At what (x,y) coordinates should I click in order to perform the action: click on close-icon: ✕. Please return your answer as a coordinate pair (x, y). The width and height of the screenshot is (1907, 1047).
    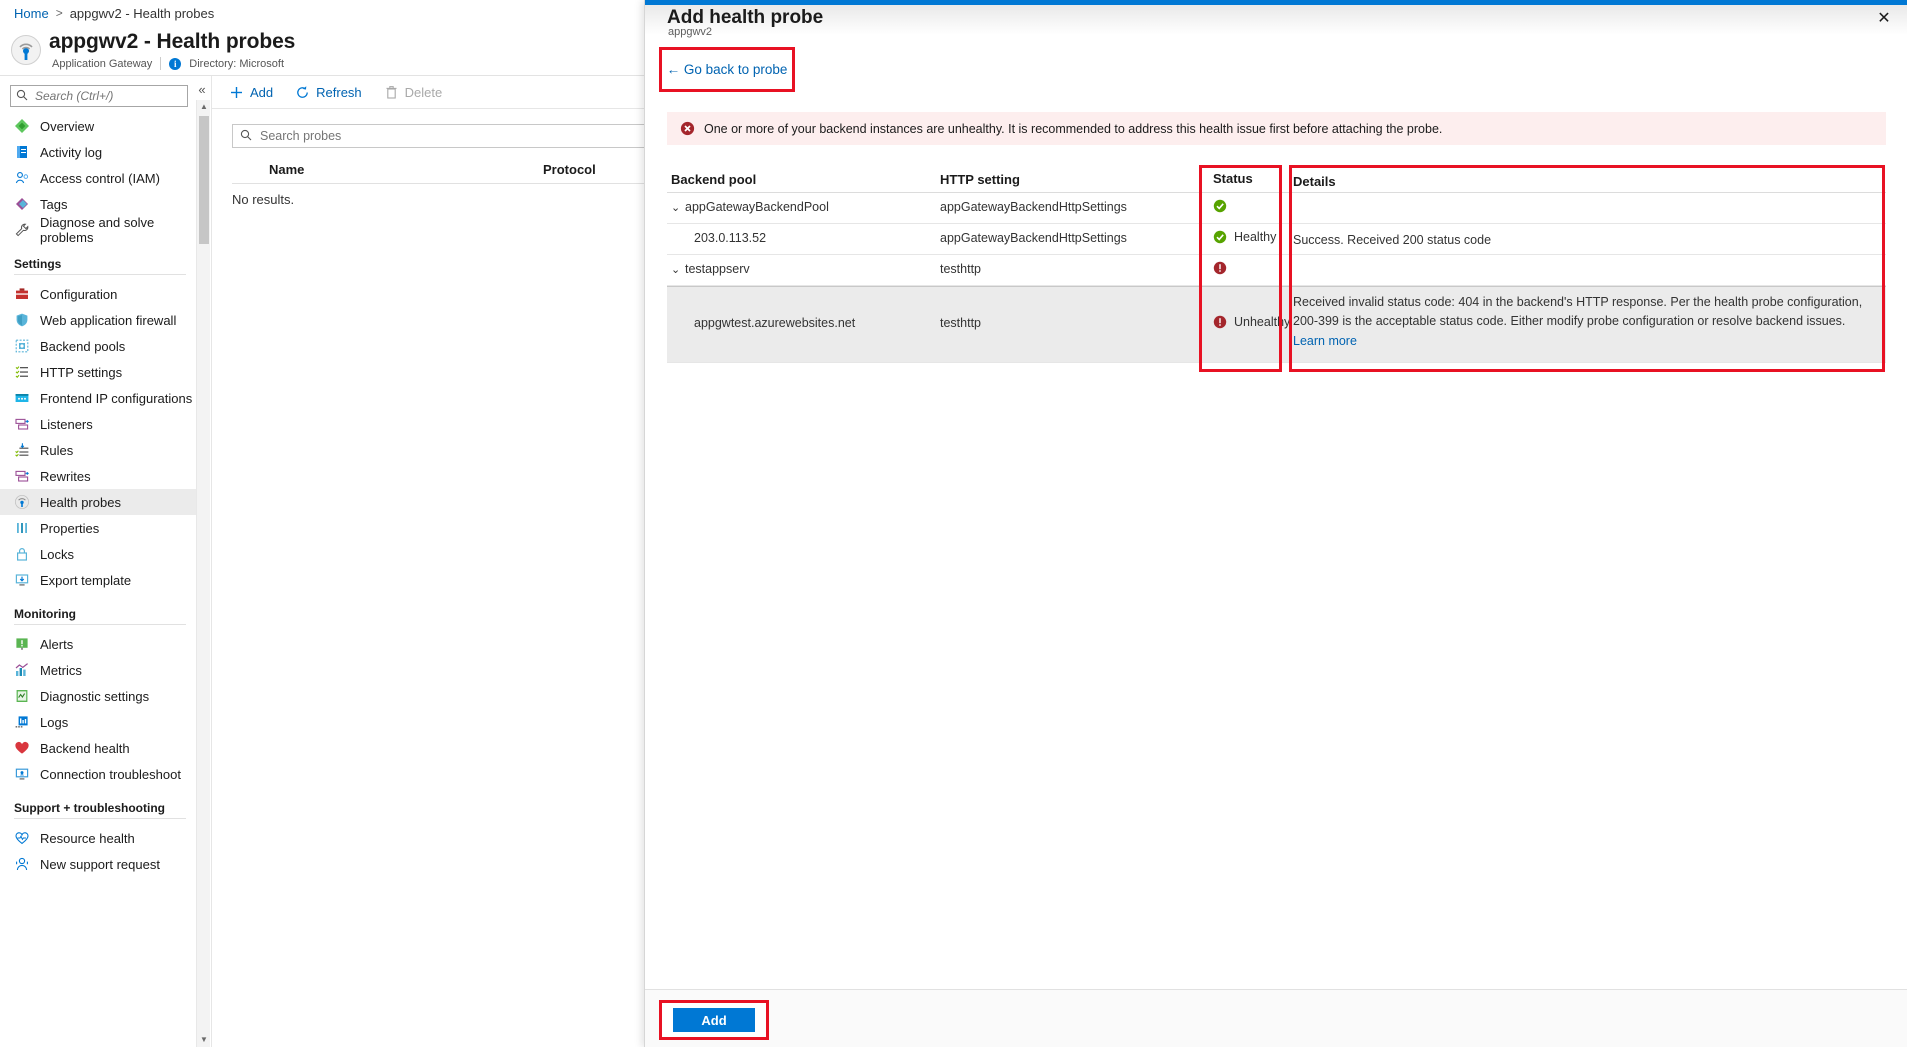
    Looking at the image, I should click on (1884, 20).